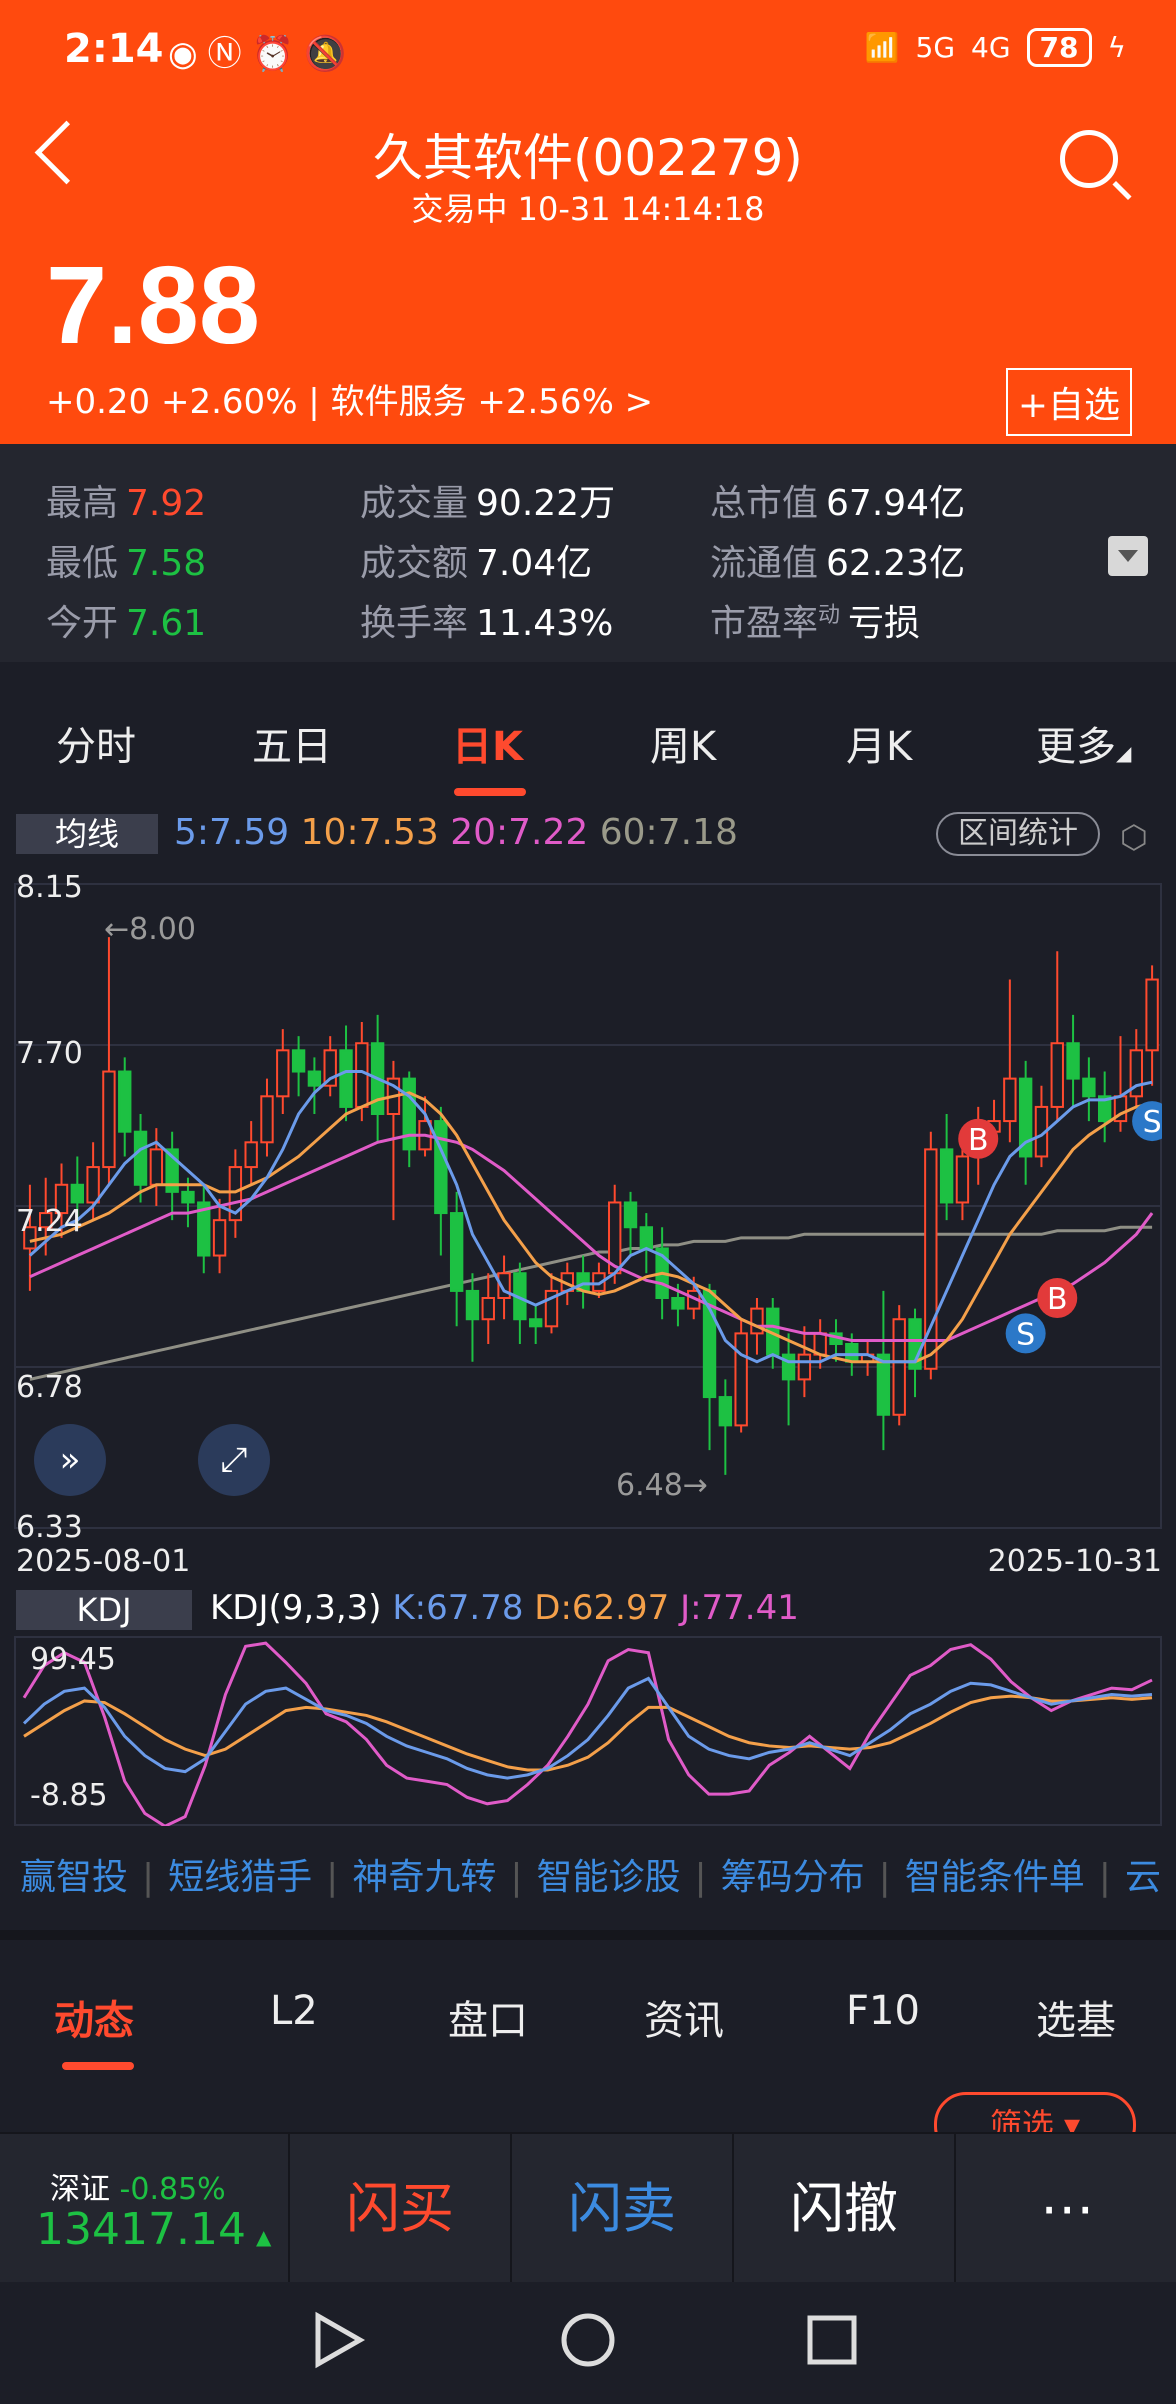 The height and width of the screenshot is (2404, 1176). Describe the element at coordinates (1018, 834) in the screenshot. I see `range-stats-button: 区间统计` at that location.